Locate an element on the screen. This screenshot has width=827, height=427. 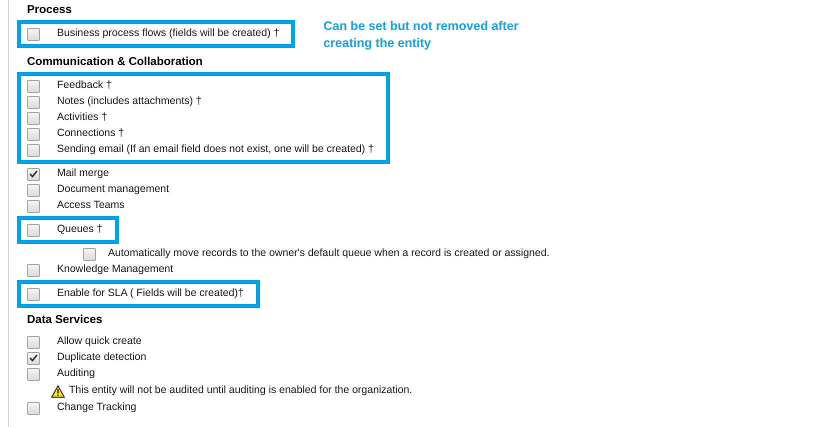
option-label: Activities † is located at coordinates (82, 118).